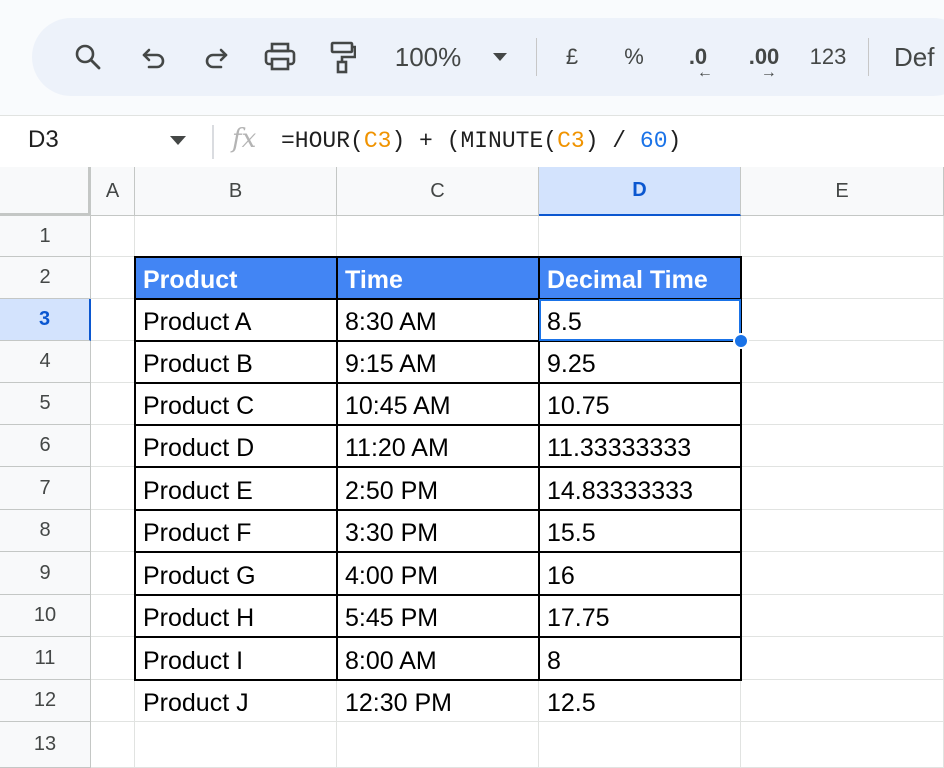 The image size is (944, 768). I want to click on table-cell: Product D, so click(236, 446).